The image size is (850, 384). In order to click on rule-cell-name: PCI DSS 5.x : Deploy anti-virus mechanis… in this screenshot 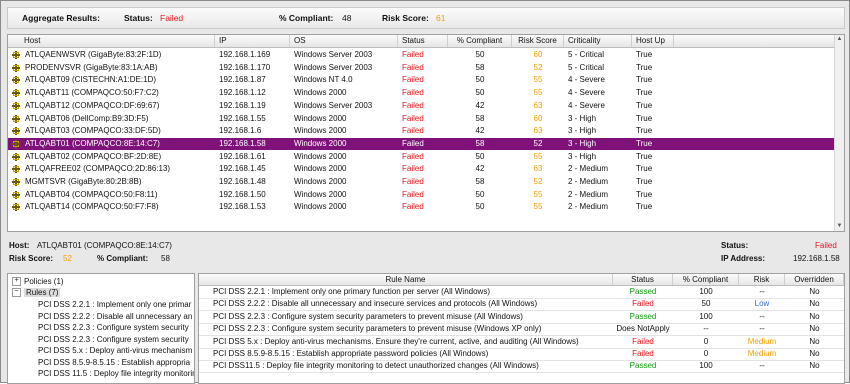, I will do `click(396, 341)`.